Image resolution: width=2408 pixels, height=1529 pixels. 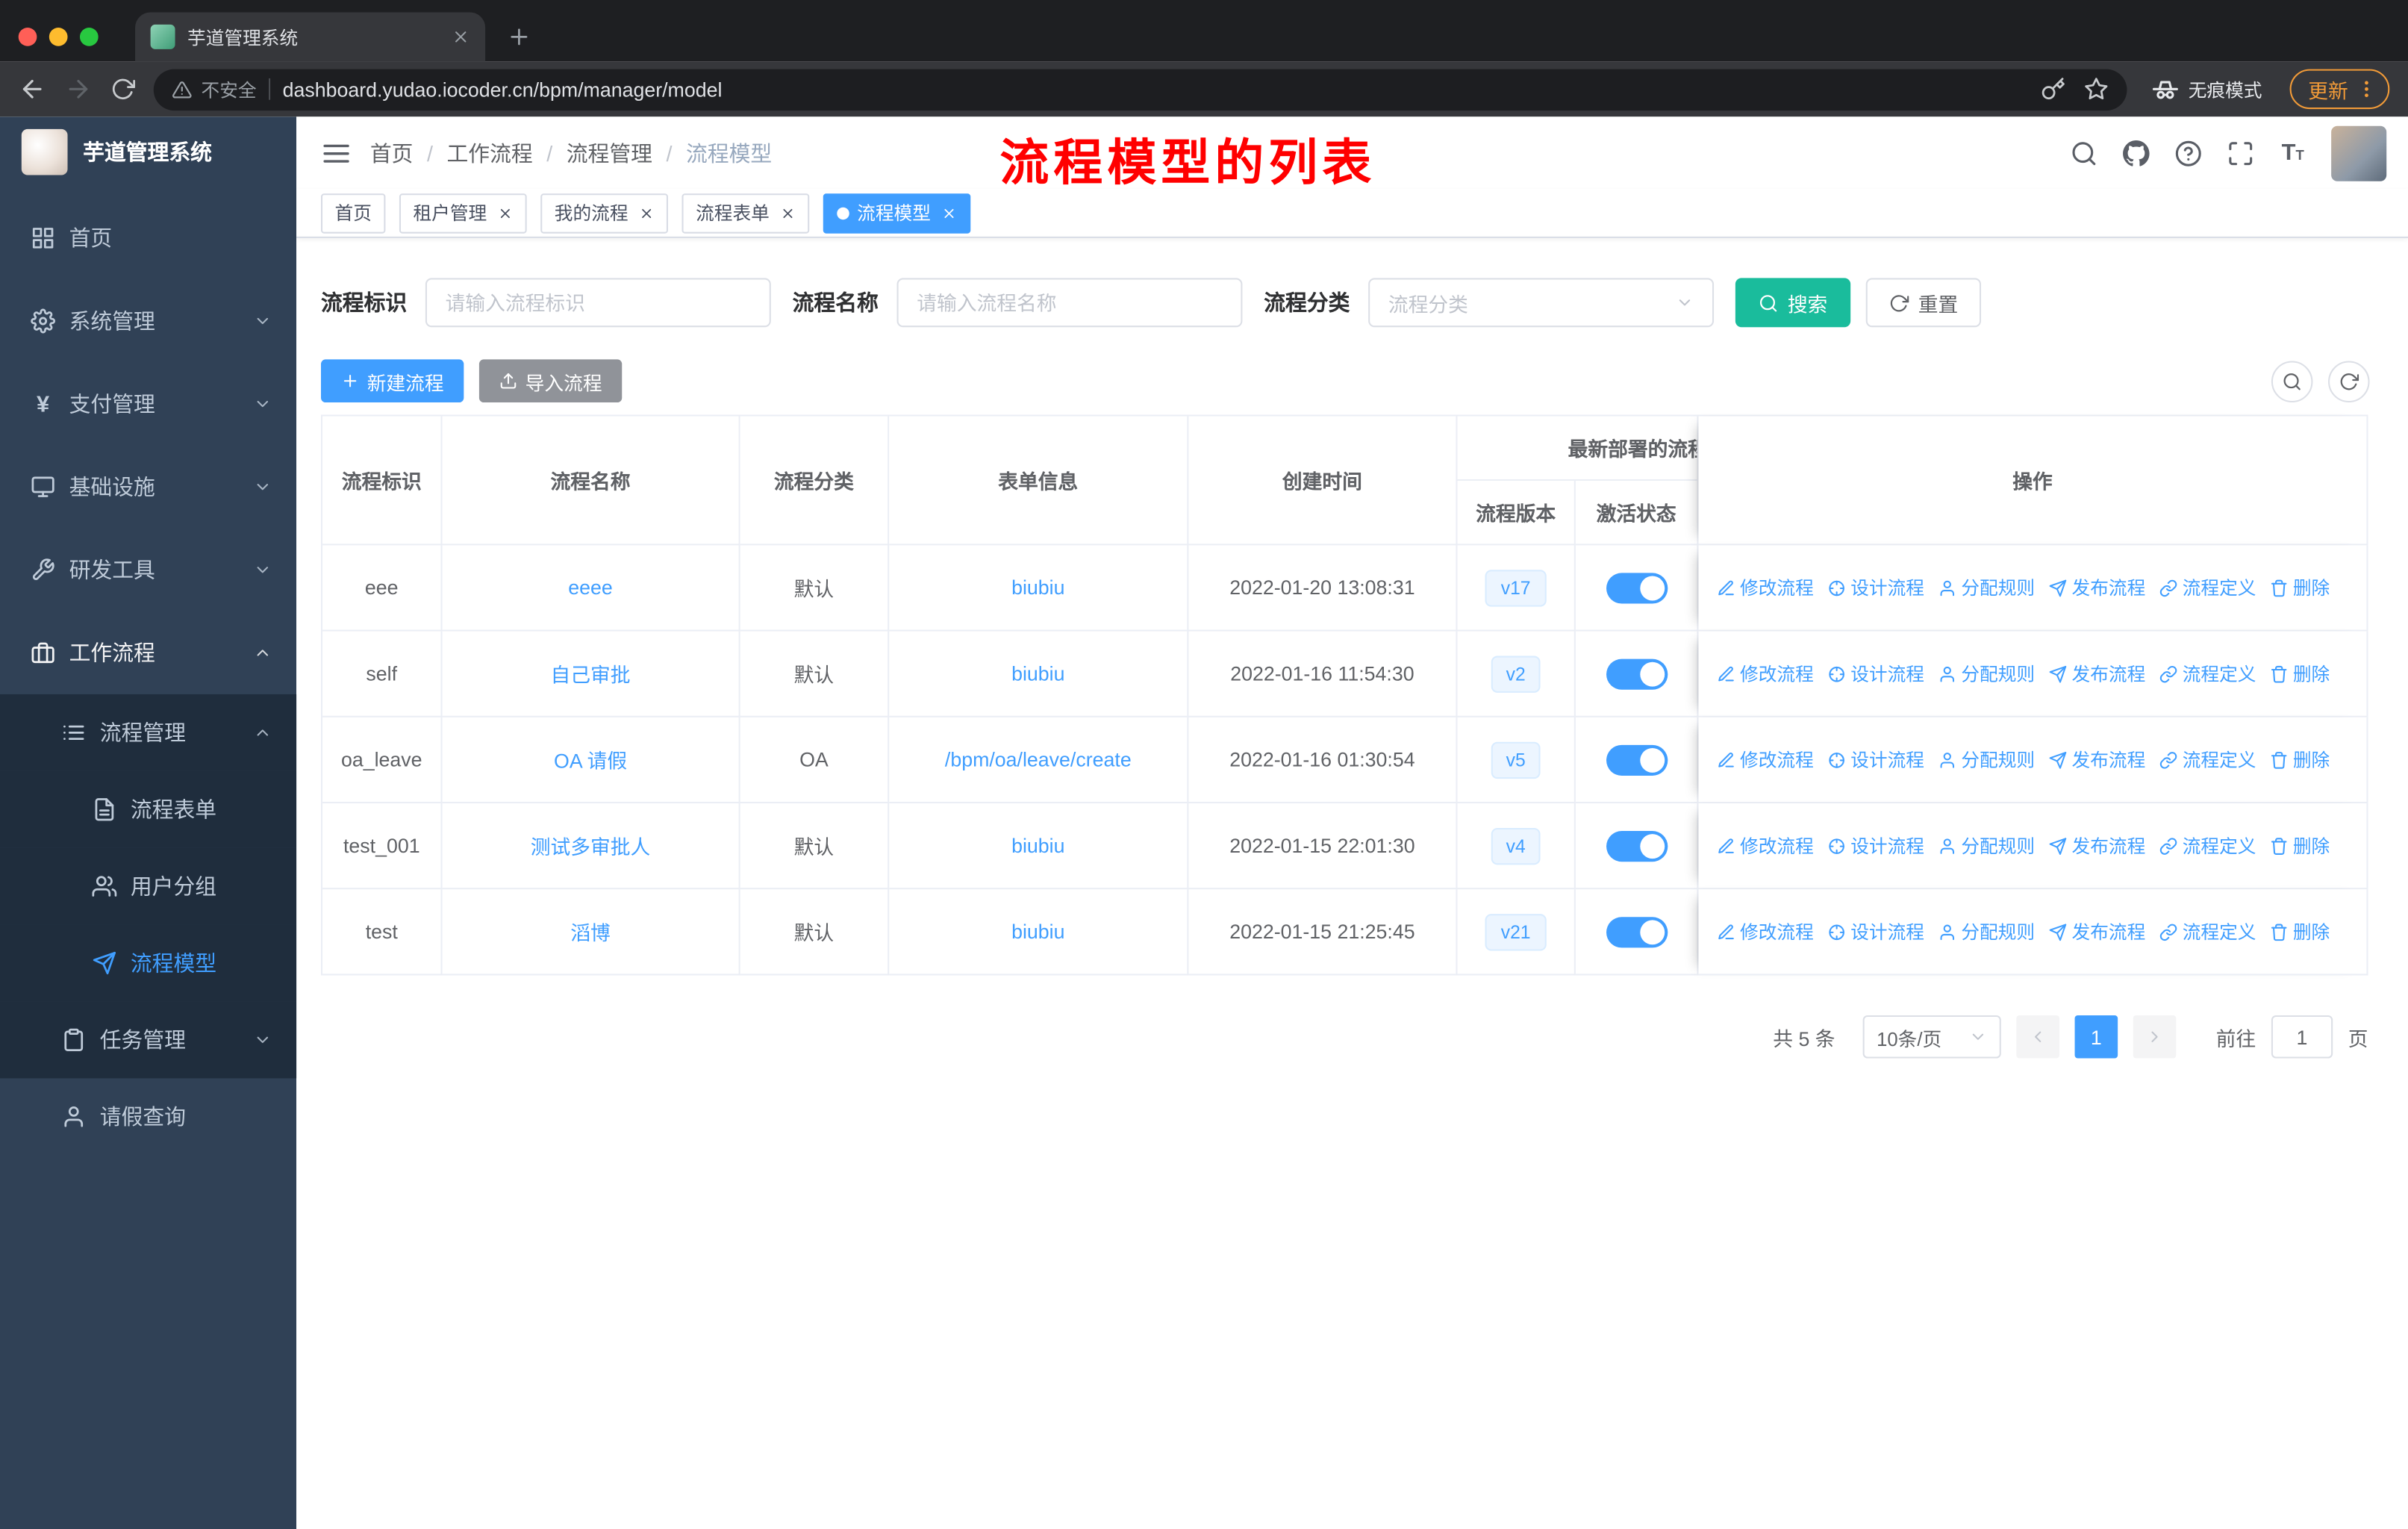 What do you see at coordinates (2302, 1037) in the screenshot?
I see `goto-page-input` at bounding box center [2302, 1037].